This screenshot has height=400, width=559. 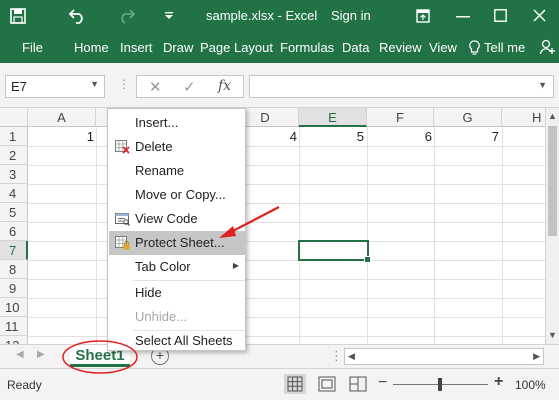 What do you see at coordinates (14, 193) in the screenshot?
I see `row-header-4: 4` at bounding box center [14, 193].